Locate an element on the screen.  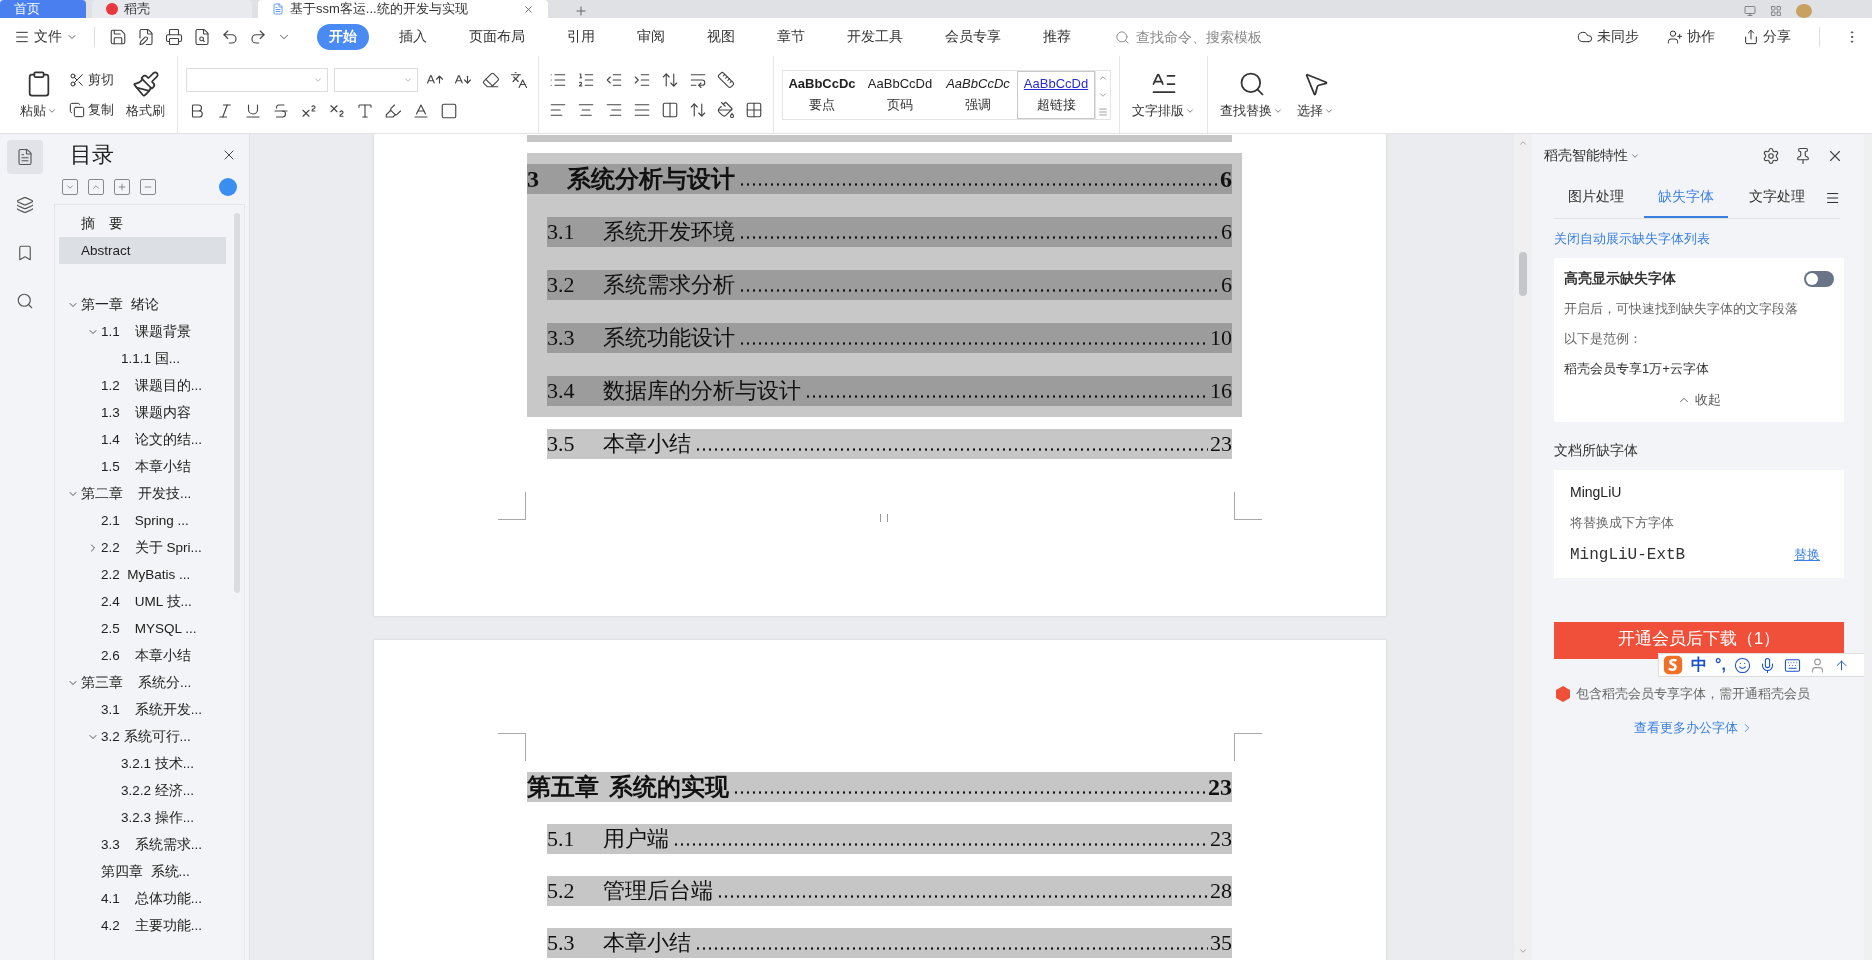
page-number: 16 is located at coordinates (1221, 391).